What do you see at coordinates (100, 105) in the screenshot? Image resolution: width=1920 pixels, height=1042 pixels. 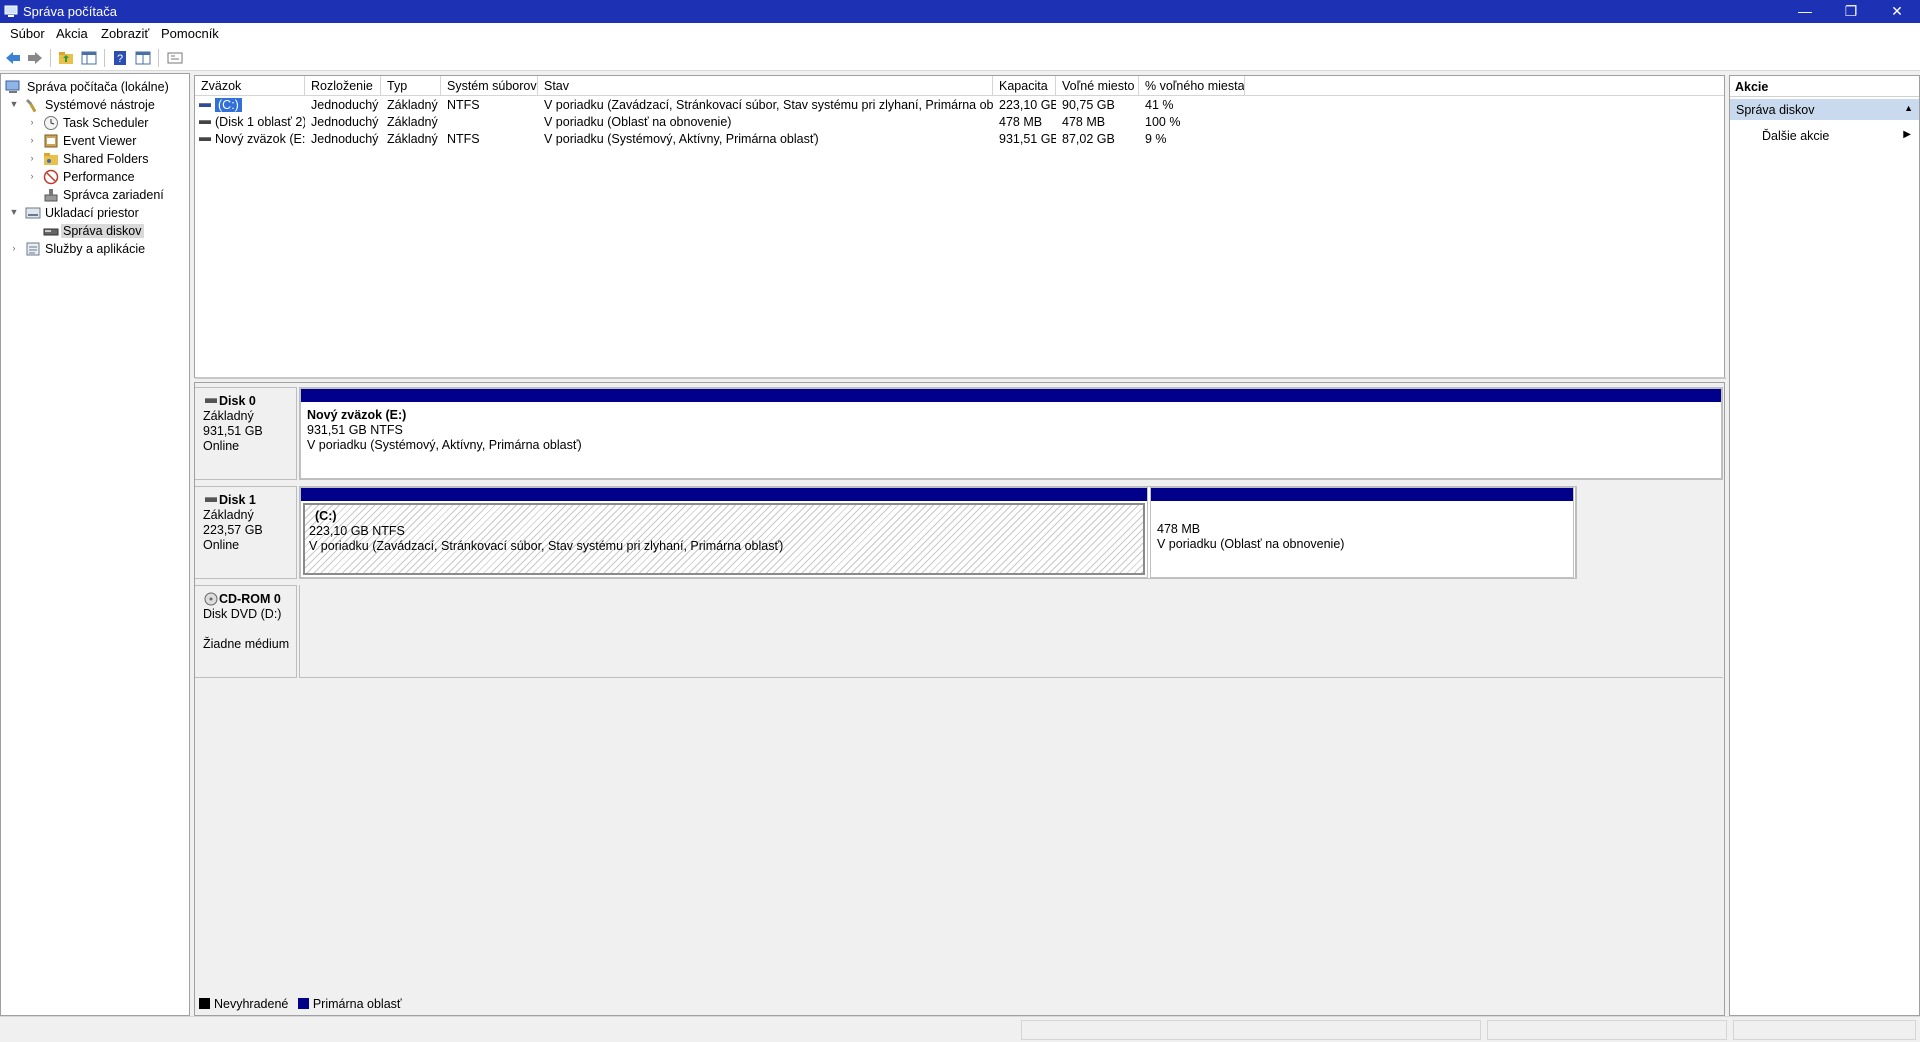 I see `tree-label: Systémové nástroje` at bounding box center [100, 105].